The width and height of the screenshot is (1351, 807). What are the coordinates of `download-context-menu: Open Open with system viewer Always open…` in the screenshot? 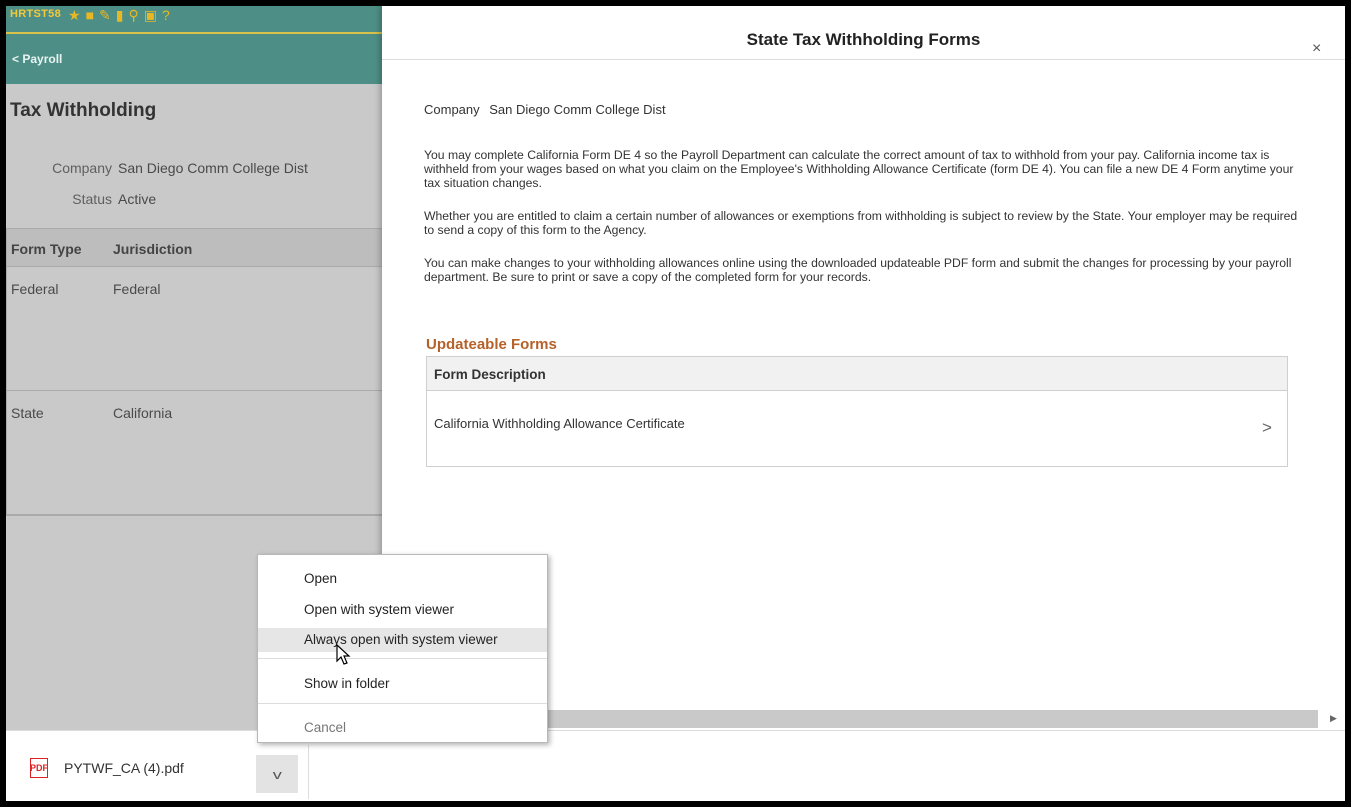 It's located at (402, 648).